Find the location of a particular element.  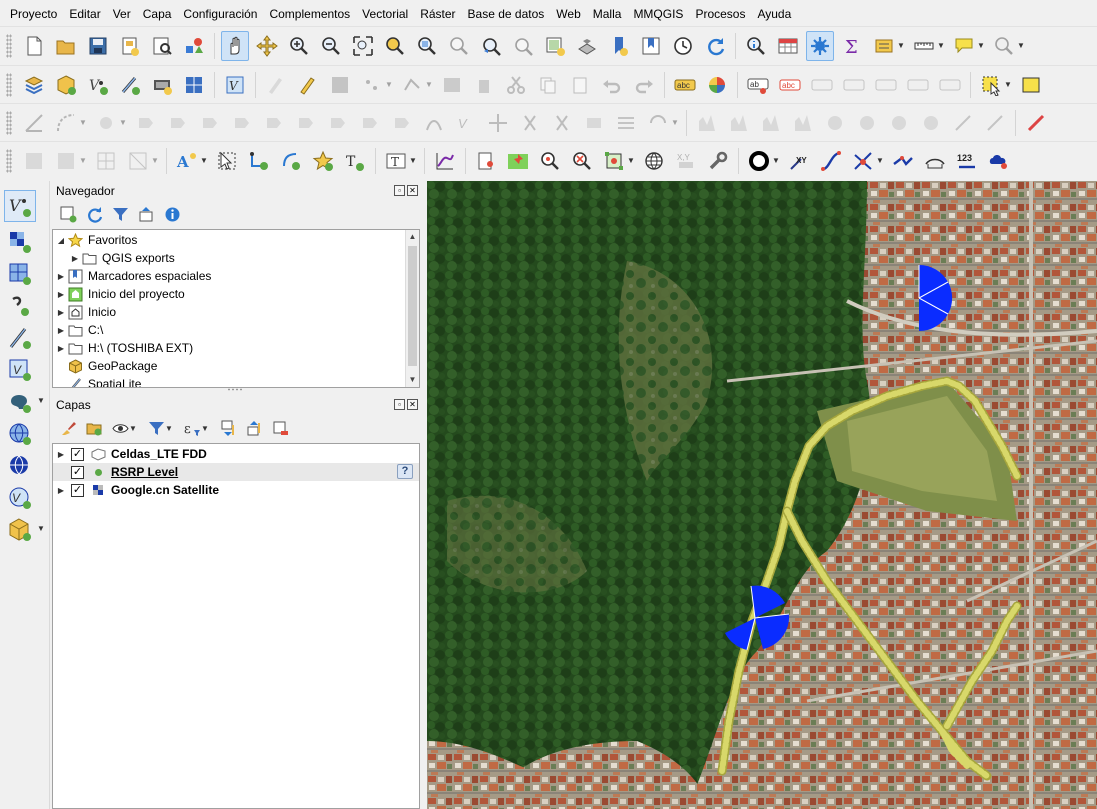

text-format-button: T is located at coordinates (396, 161).